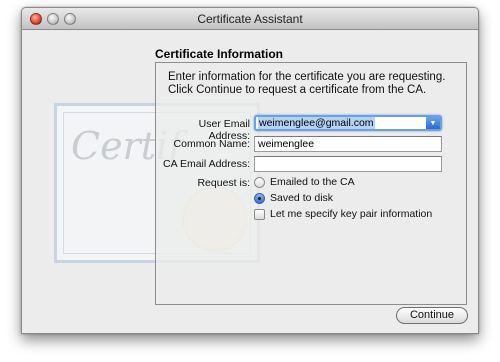  I want to click on radio-saved-to-disk: Saved to disk, so click(293, 198).